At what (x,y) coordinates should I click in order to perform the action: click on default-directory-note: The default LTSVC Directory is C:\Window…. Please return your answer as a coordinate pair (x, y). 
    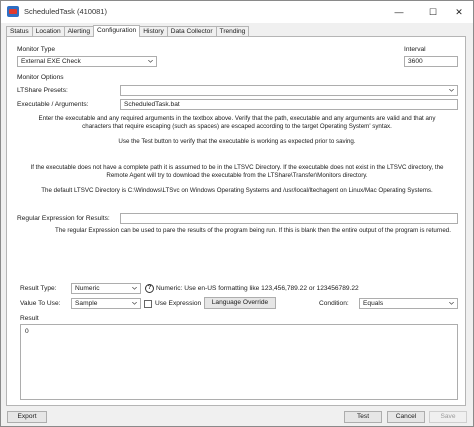
    Looking at the image, I should click on (237, 190).